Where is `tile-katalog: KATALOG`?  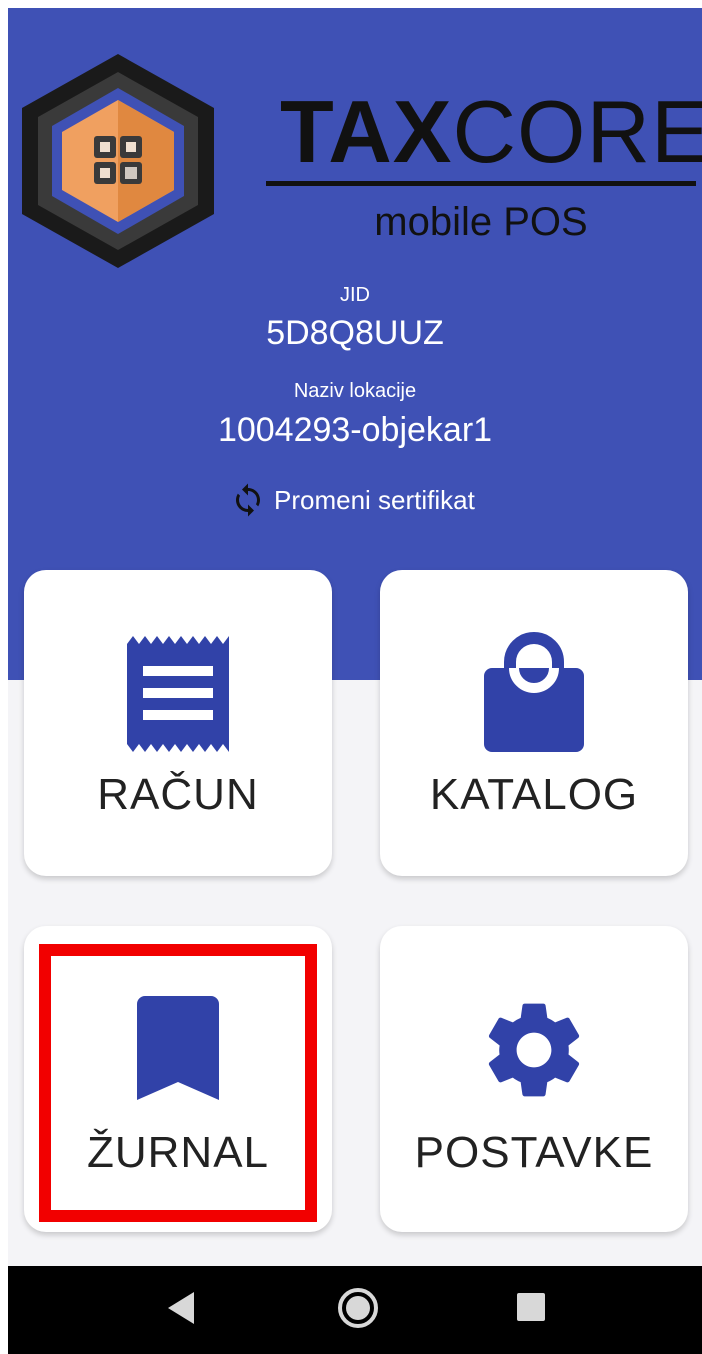 tile-katalog: KATALOG is located at coordinates (534, 723).